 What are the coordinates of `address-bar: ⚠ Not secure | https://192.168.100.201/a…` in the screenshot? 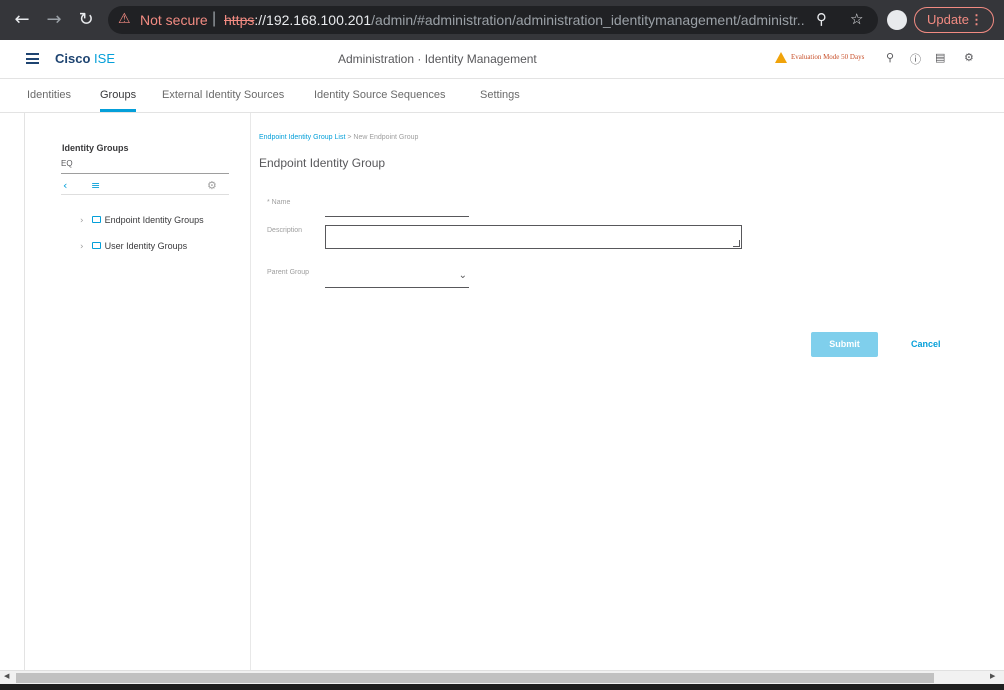 It's located at (493, 20).